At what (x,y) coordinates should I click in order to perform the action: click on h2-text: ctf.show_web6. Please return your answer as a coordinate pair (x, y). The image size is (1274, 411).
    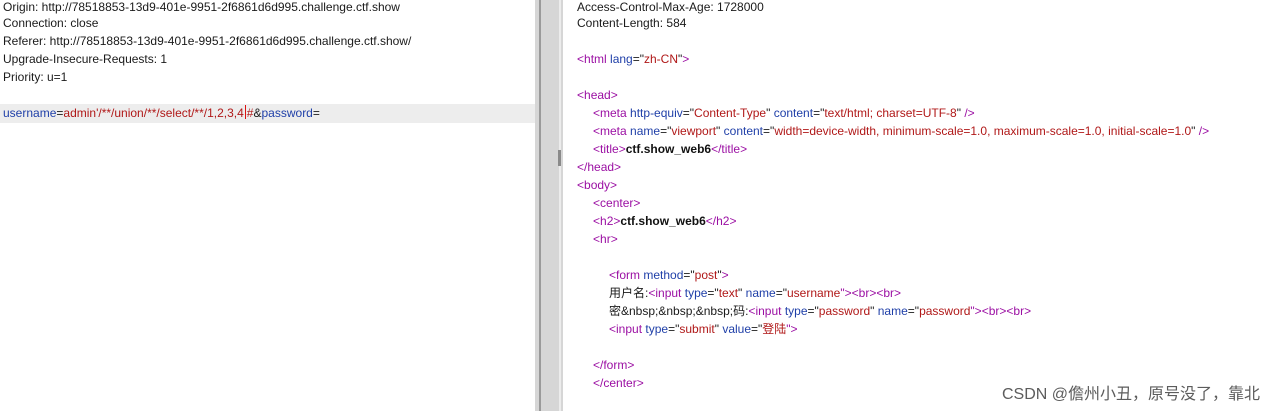
    Looking at the image, I should click on (663, 221).